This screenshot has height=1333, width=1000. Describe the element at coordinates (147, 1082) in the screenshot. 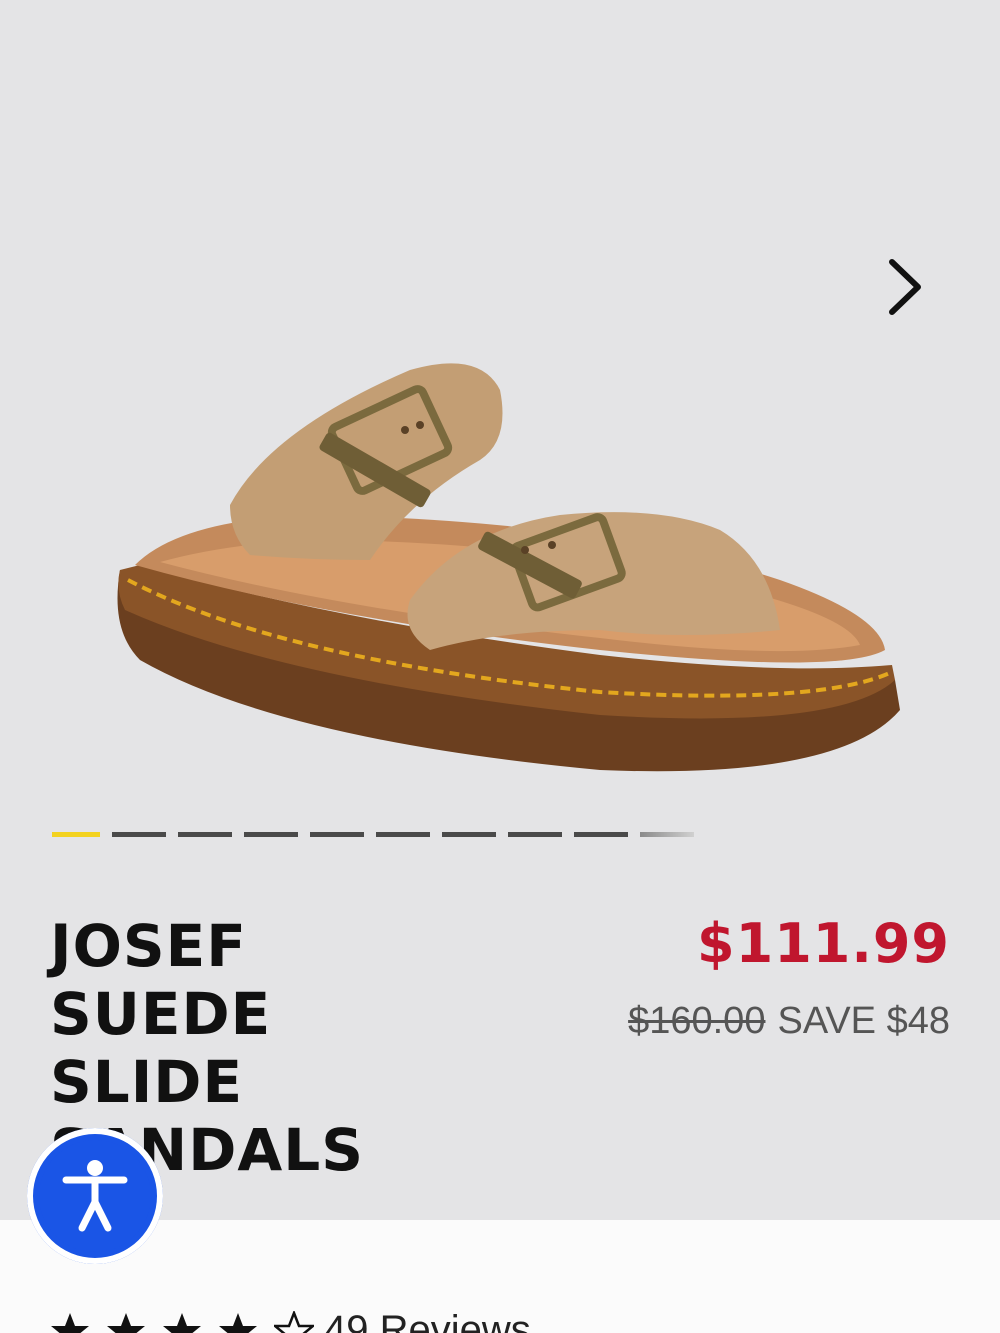

I see `title-line: SLIDE` at that location.